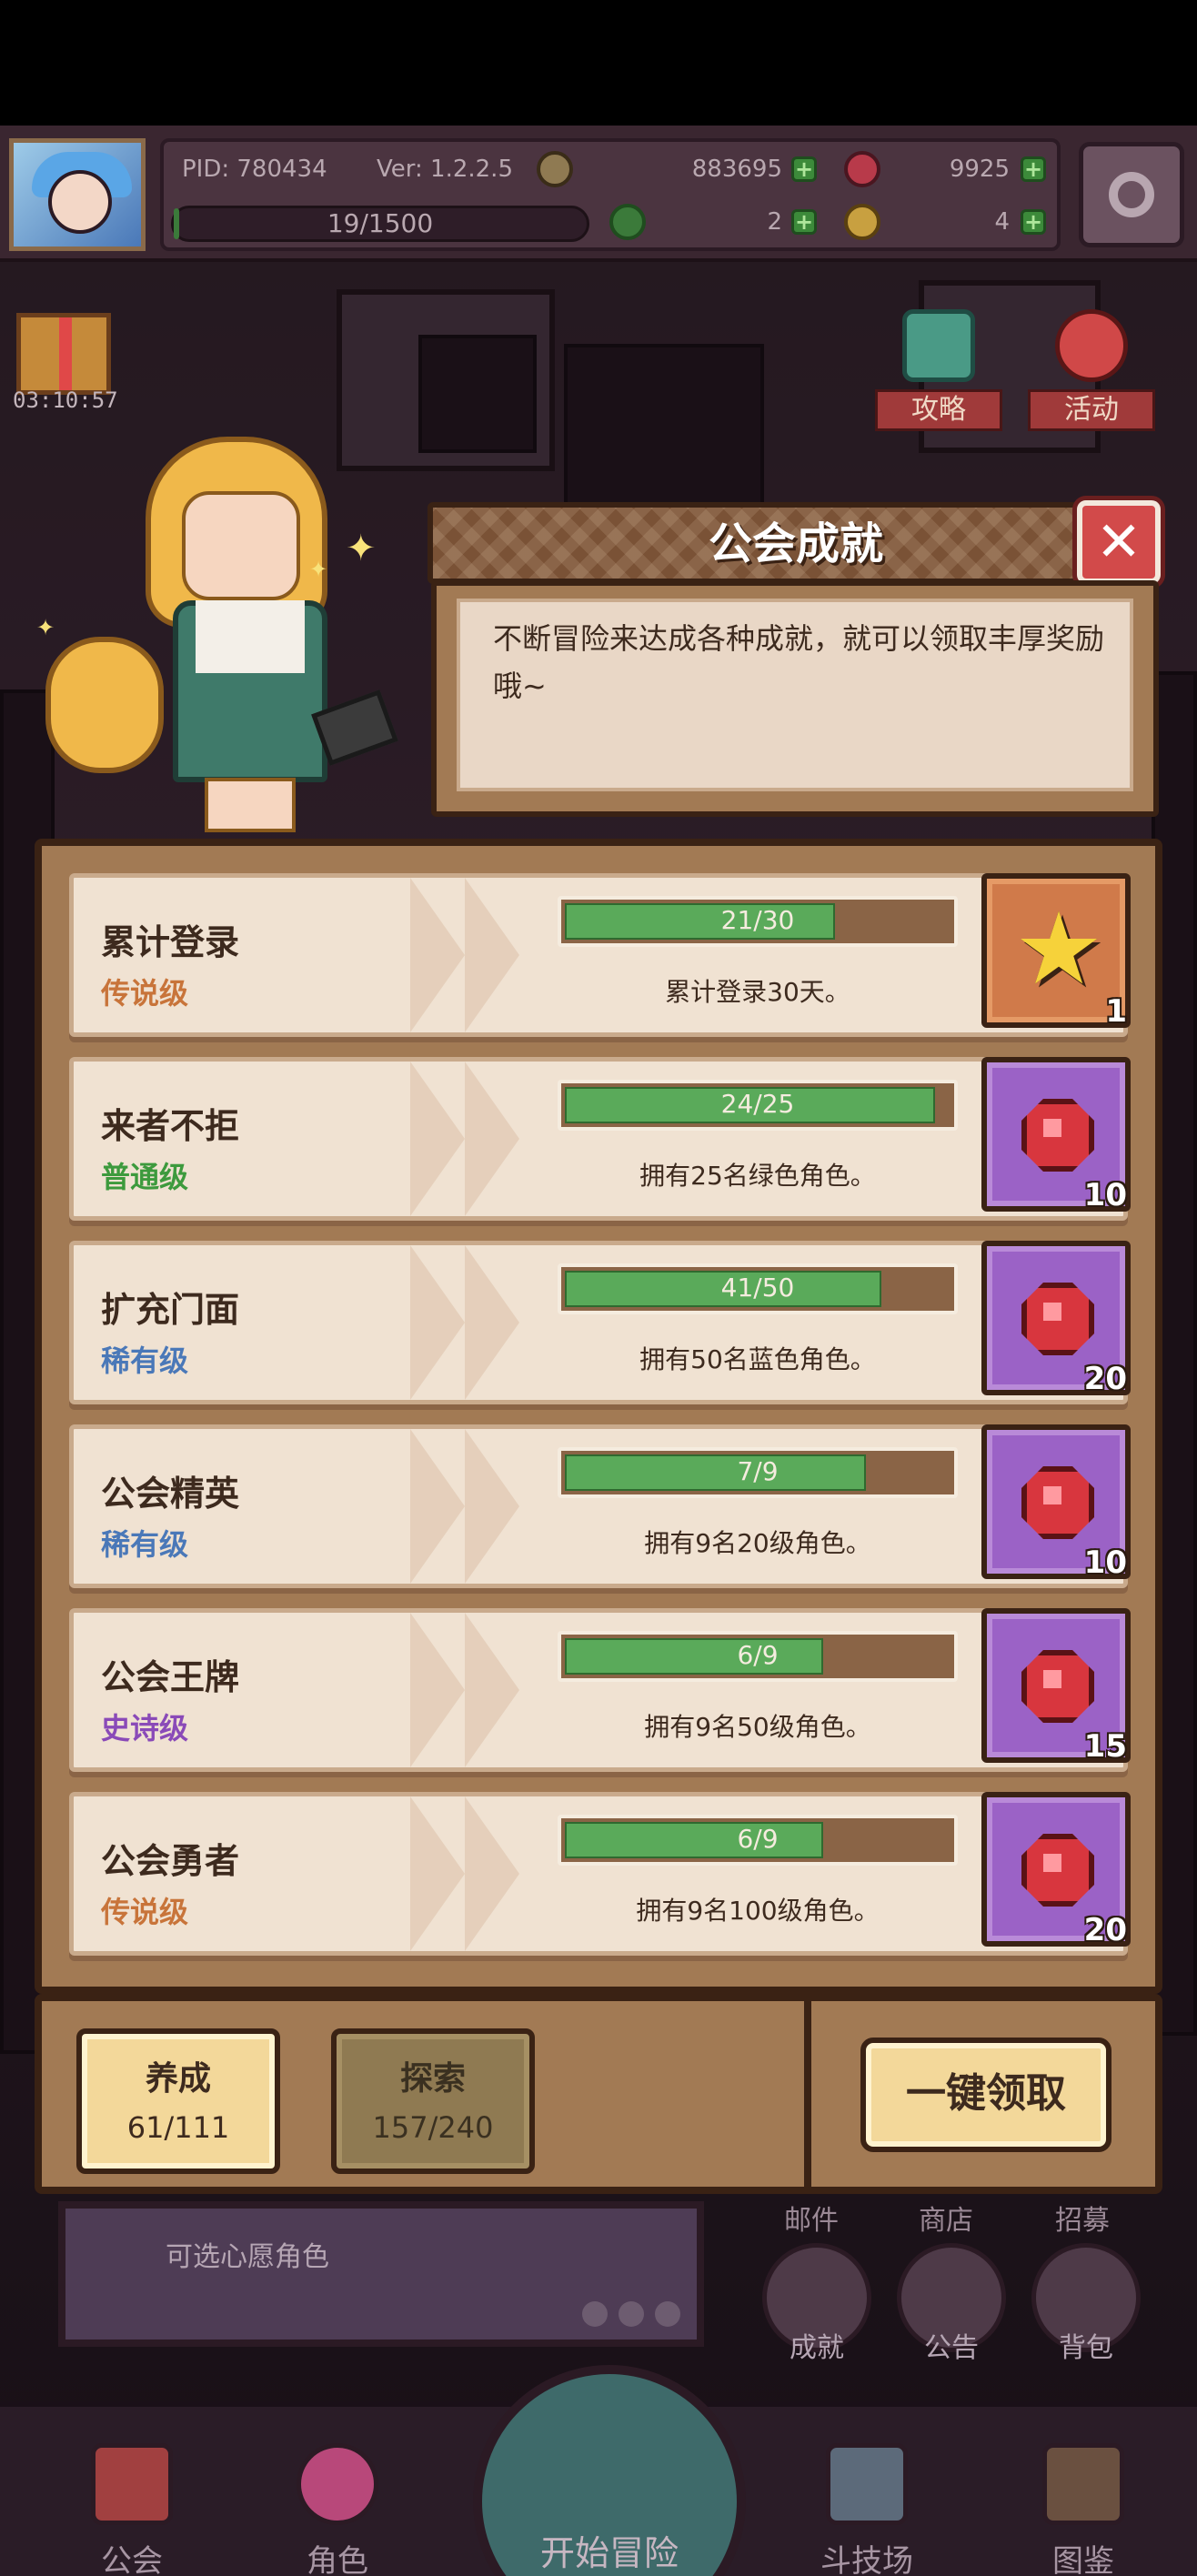 This screenshot has width=1197, height=2576. I want to click on achievement-description: 累计登录30天。, so click(757, 992).